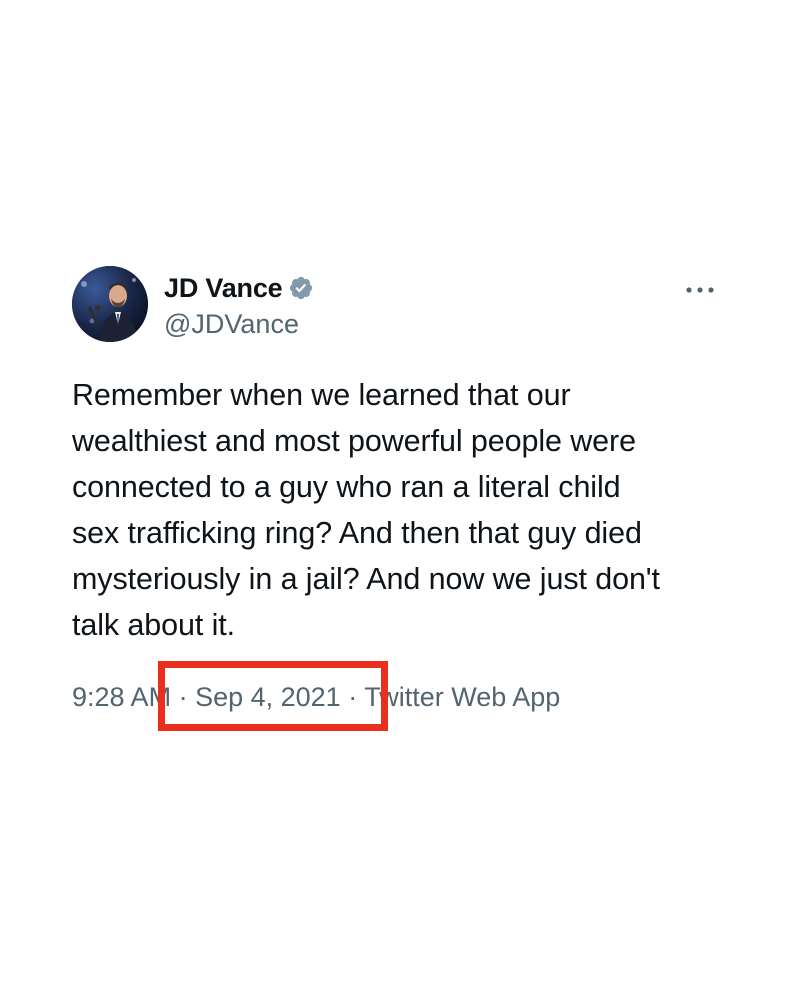 This screenshot has height=1000, width=800. I want to click on author-display-name: JD Vance, so click(223, 288).